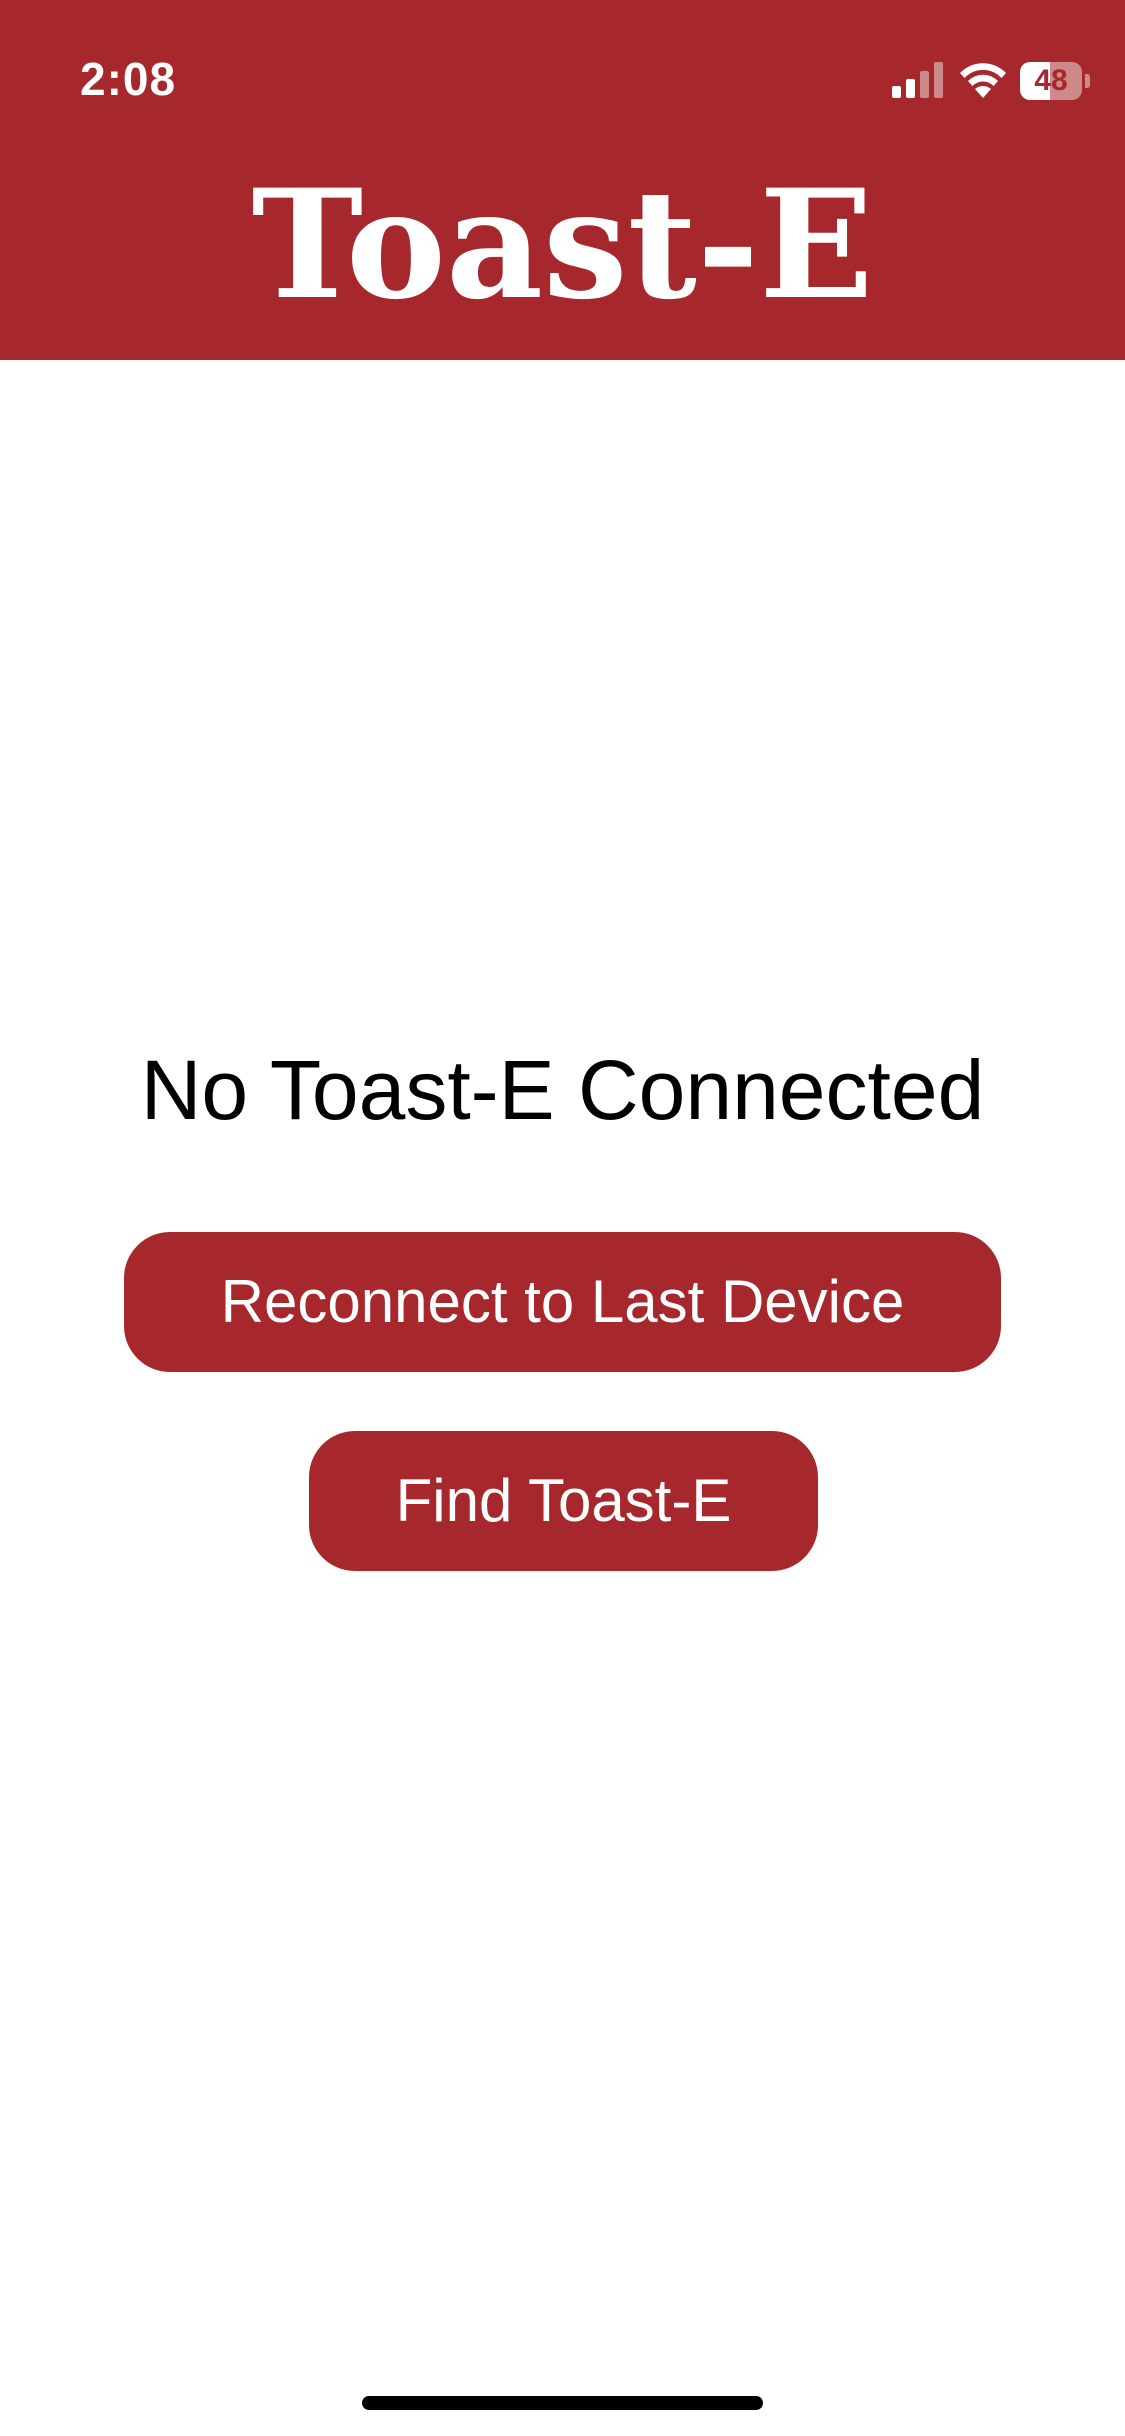 The image size is (1125, 2436). I want to click on connection-status-text: No Toast-E Connected, so click(562, 1090).